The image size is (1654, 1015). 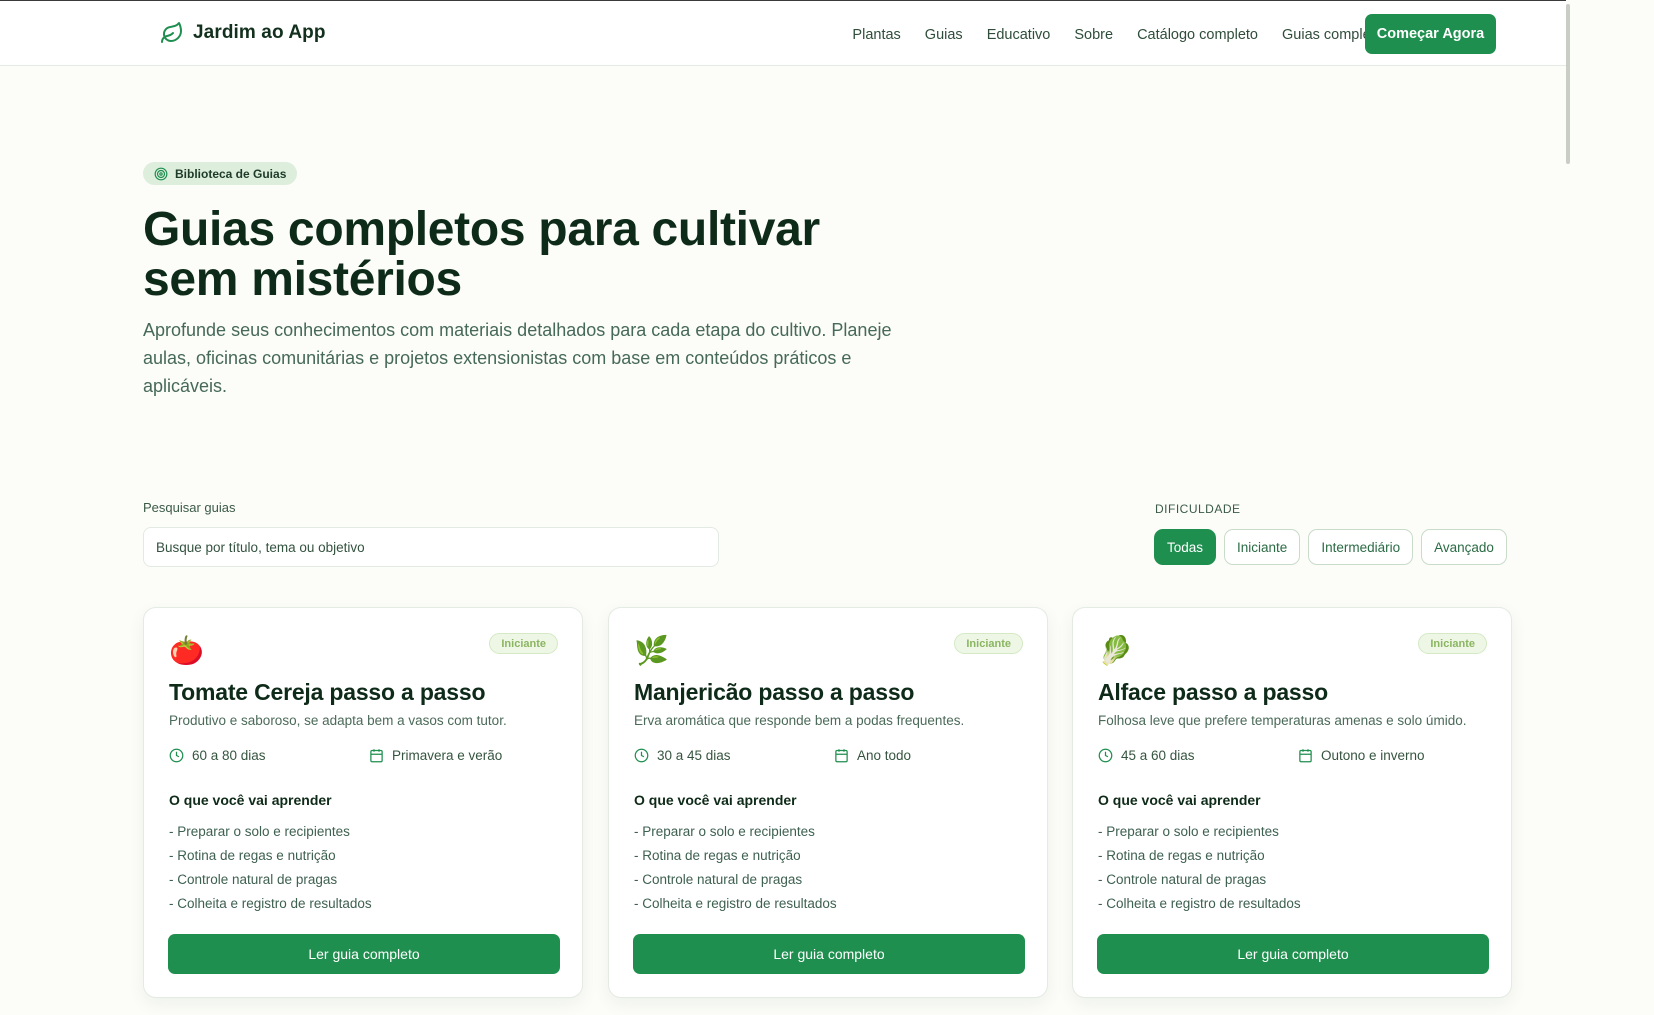 I want to click on difficulty-label: DIFICULDADE, so click(x=1198, y=509).